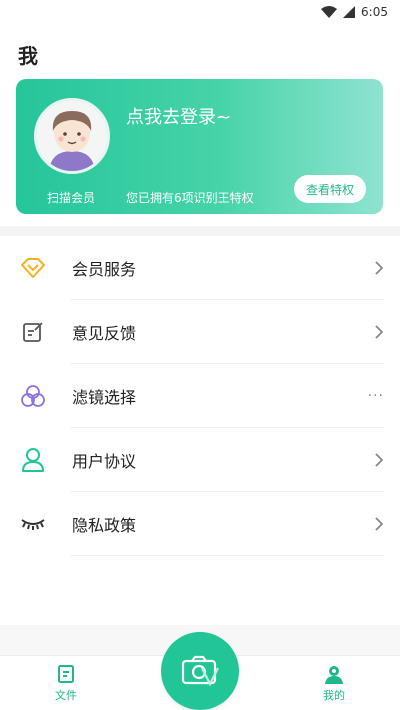 The width and height of the screenshot is (400, 710). Describe the element at coordinates (349, 12) in the screenshot. I see `signal-icon` at that location.